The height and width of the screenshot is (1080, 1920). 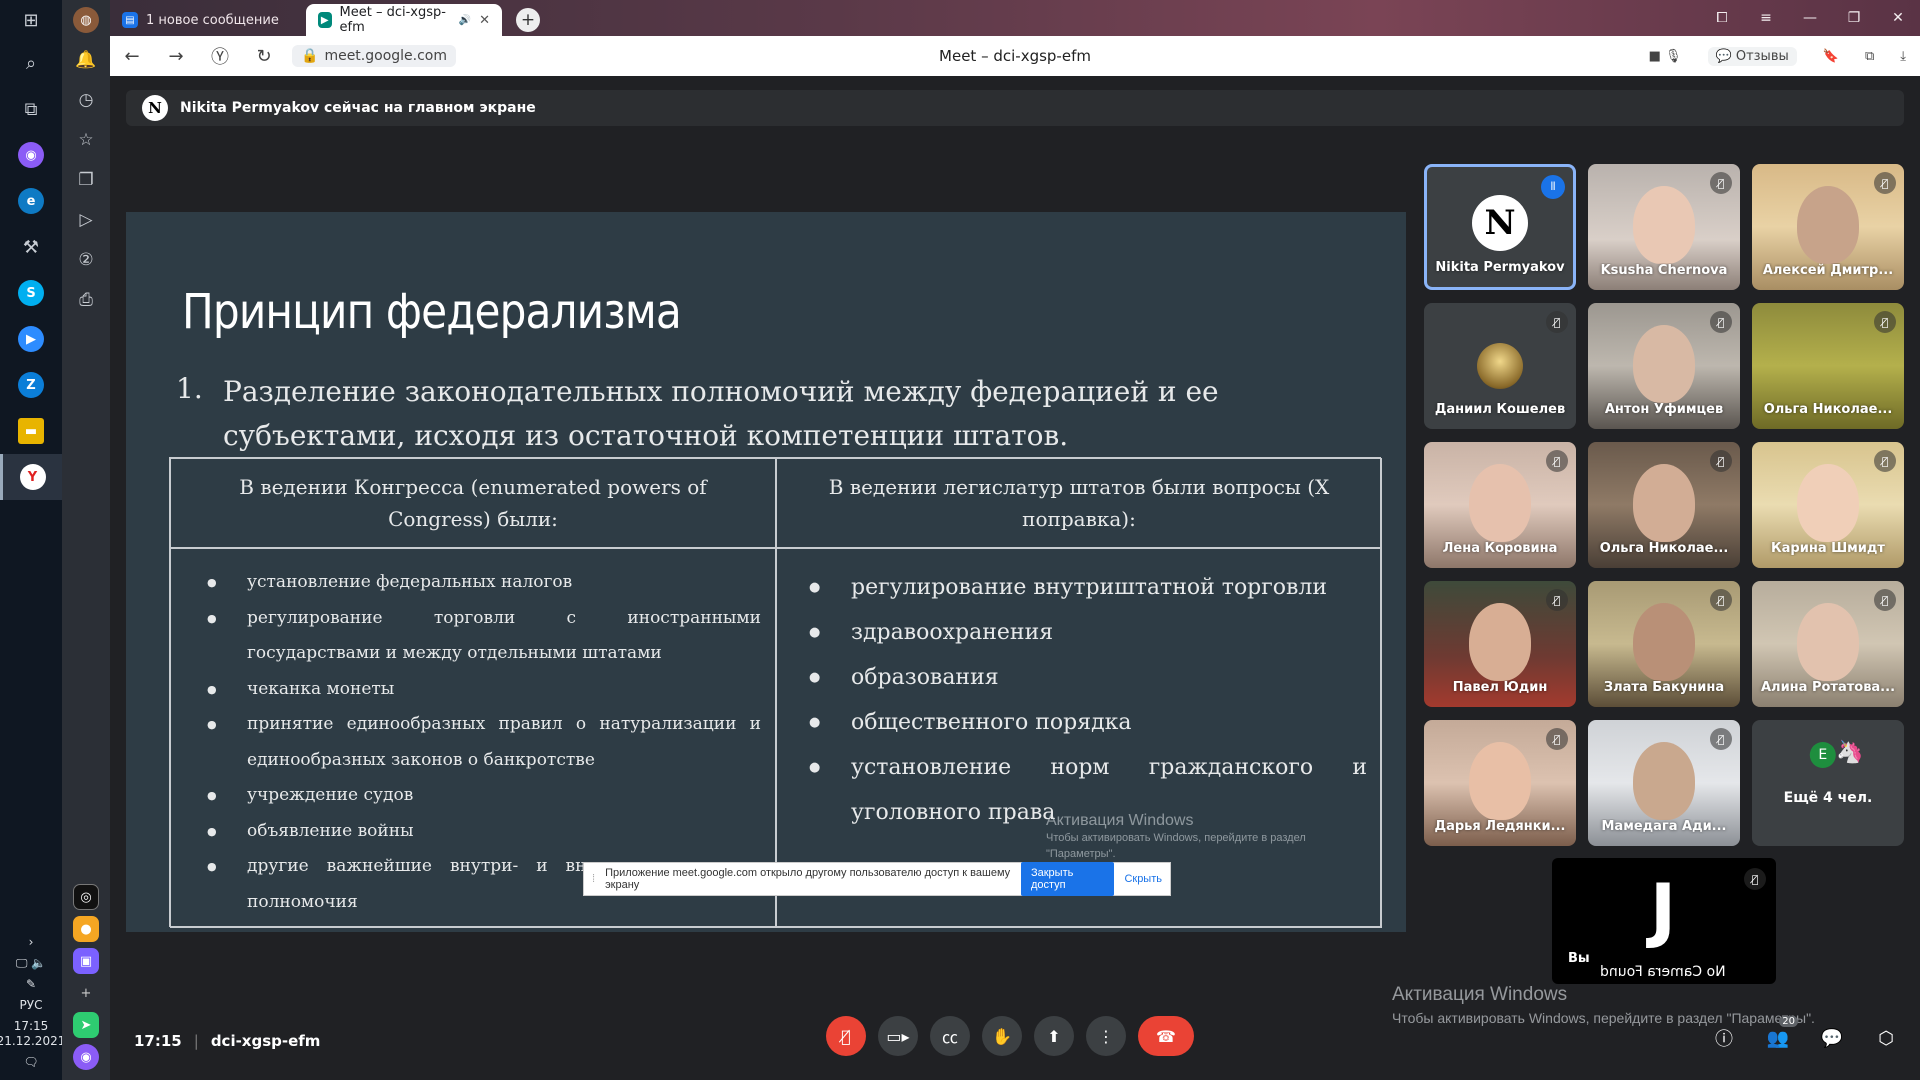 What do you see at coordinates (1166, 1036) in the screenshot?
I see `leave-call-button: ☎` at bounding box center [1166, 1036].